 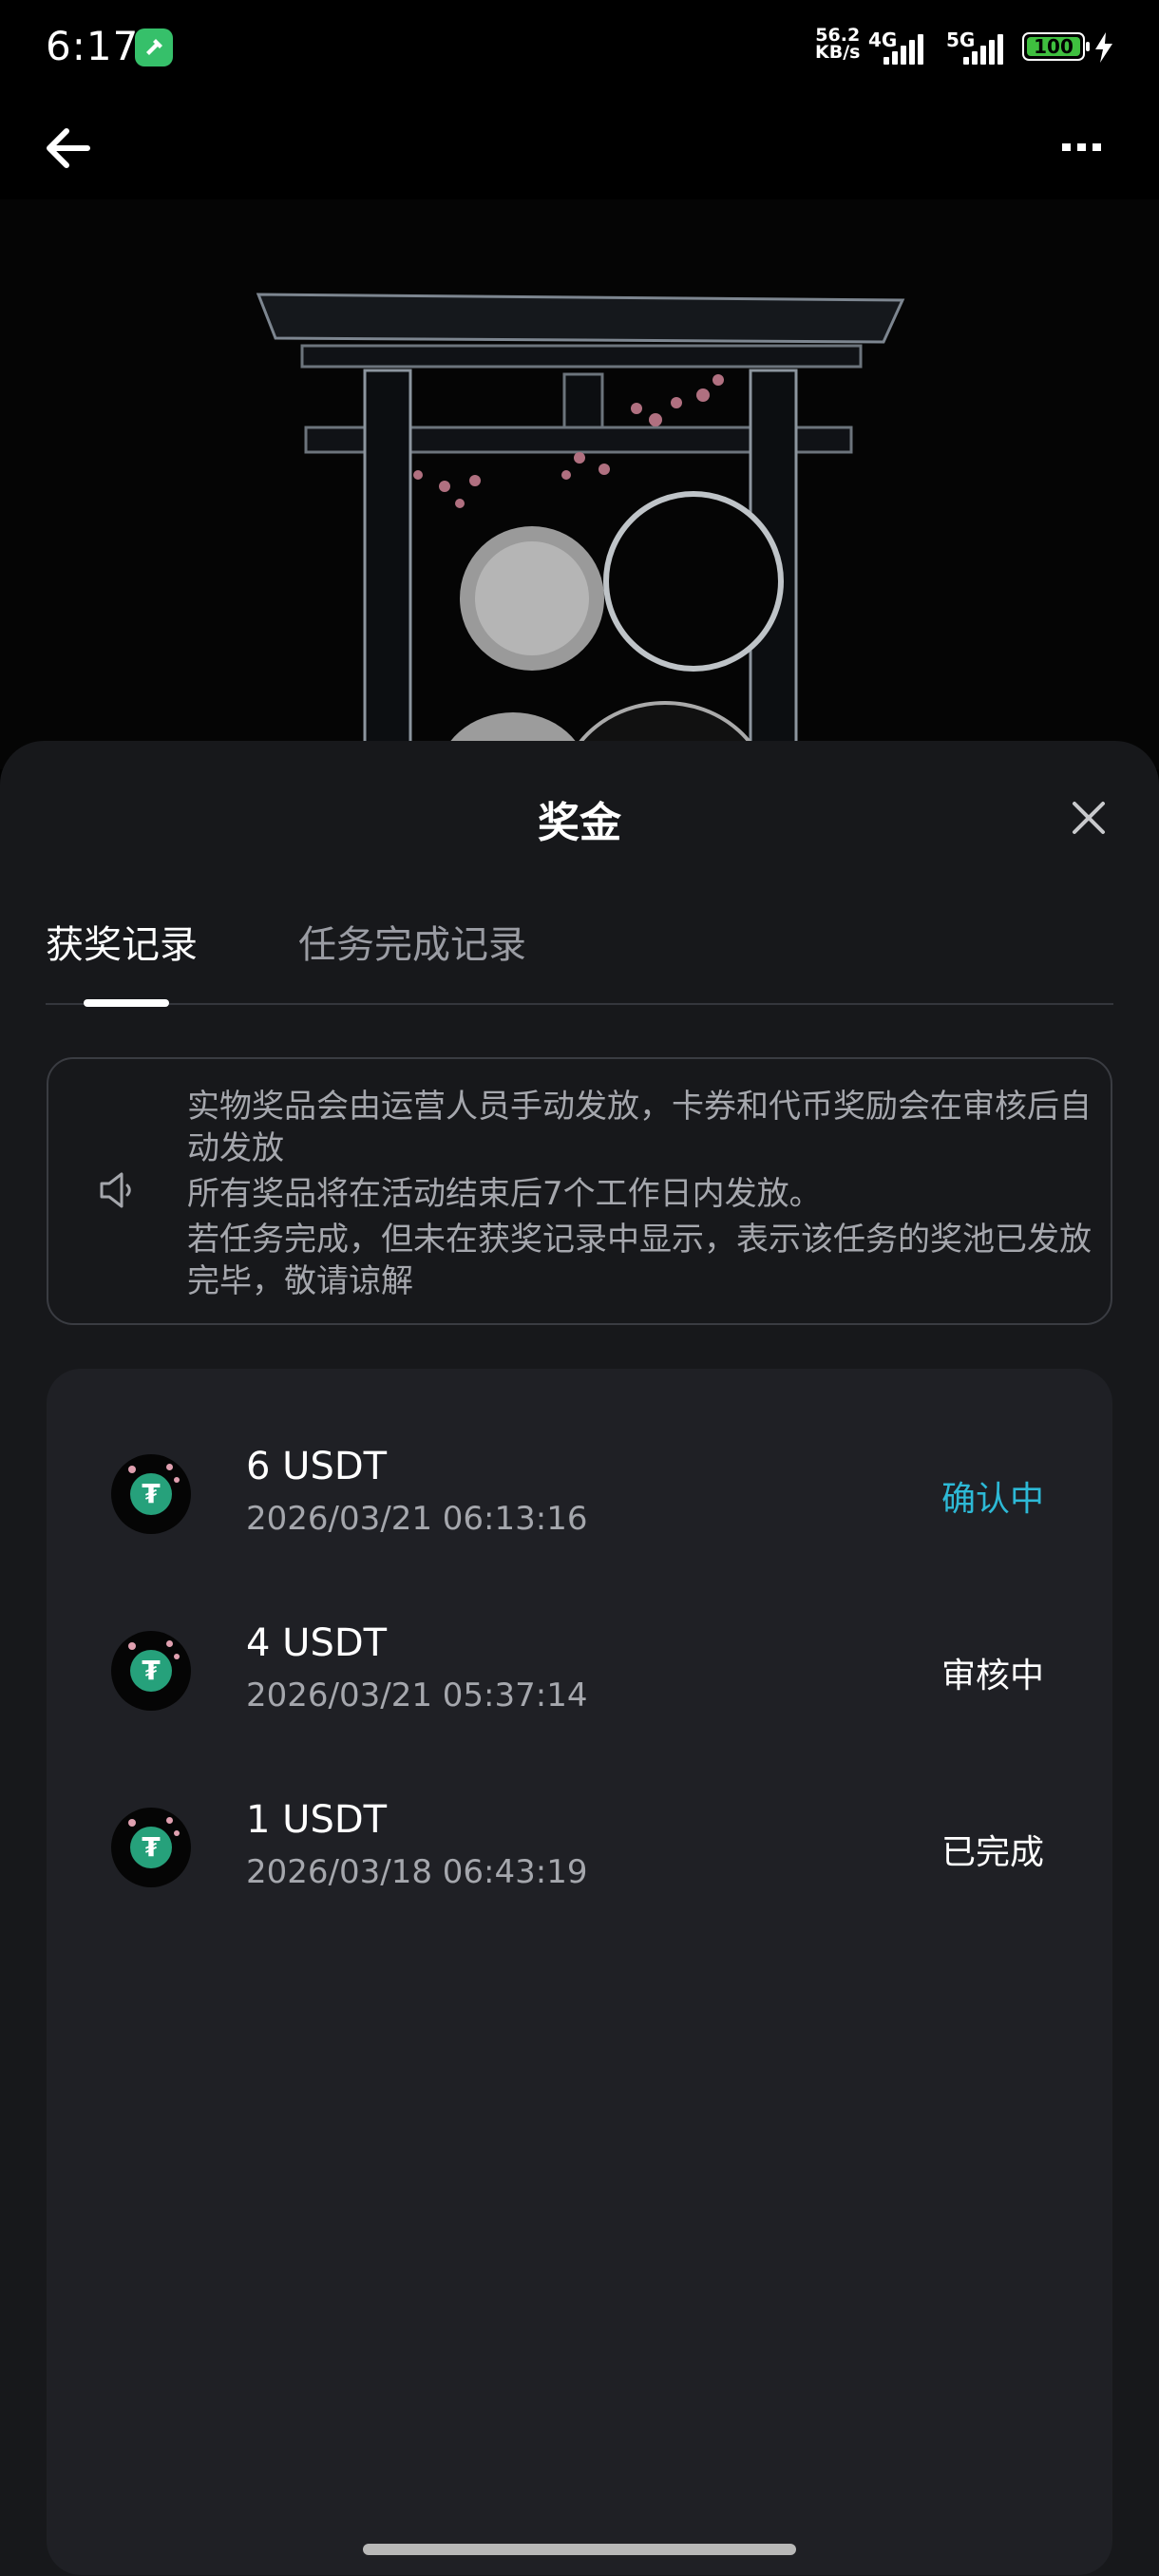 I want to click on battery-level: 100, so click(x=1053, y=46).